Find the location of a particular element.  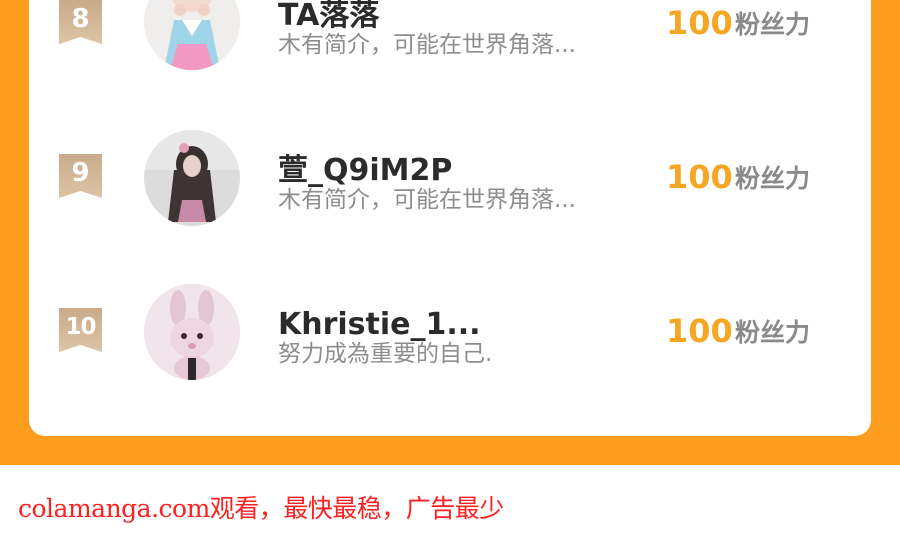

rank-badge: 8 is located at coordinates (80, 22).